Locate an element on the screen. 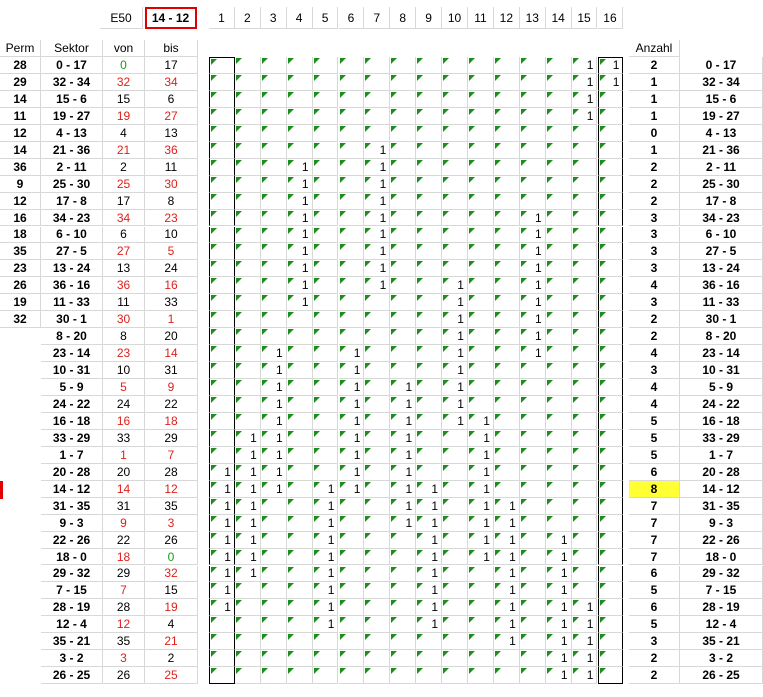 The height and width of the screenshot is (697, 763). grid-cell-col-2: 1 is located at coordinates (247, 557).